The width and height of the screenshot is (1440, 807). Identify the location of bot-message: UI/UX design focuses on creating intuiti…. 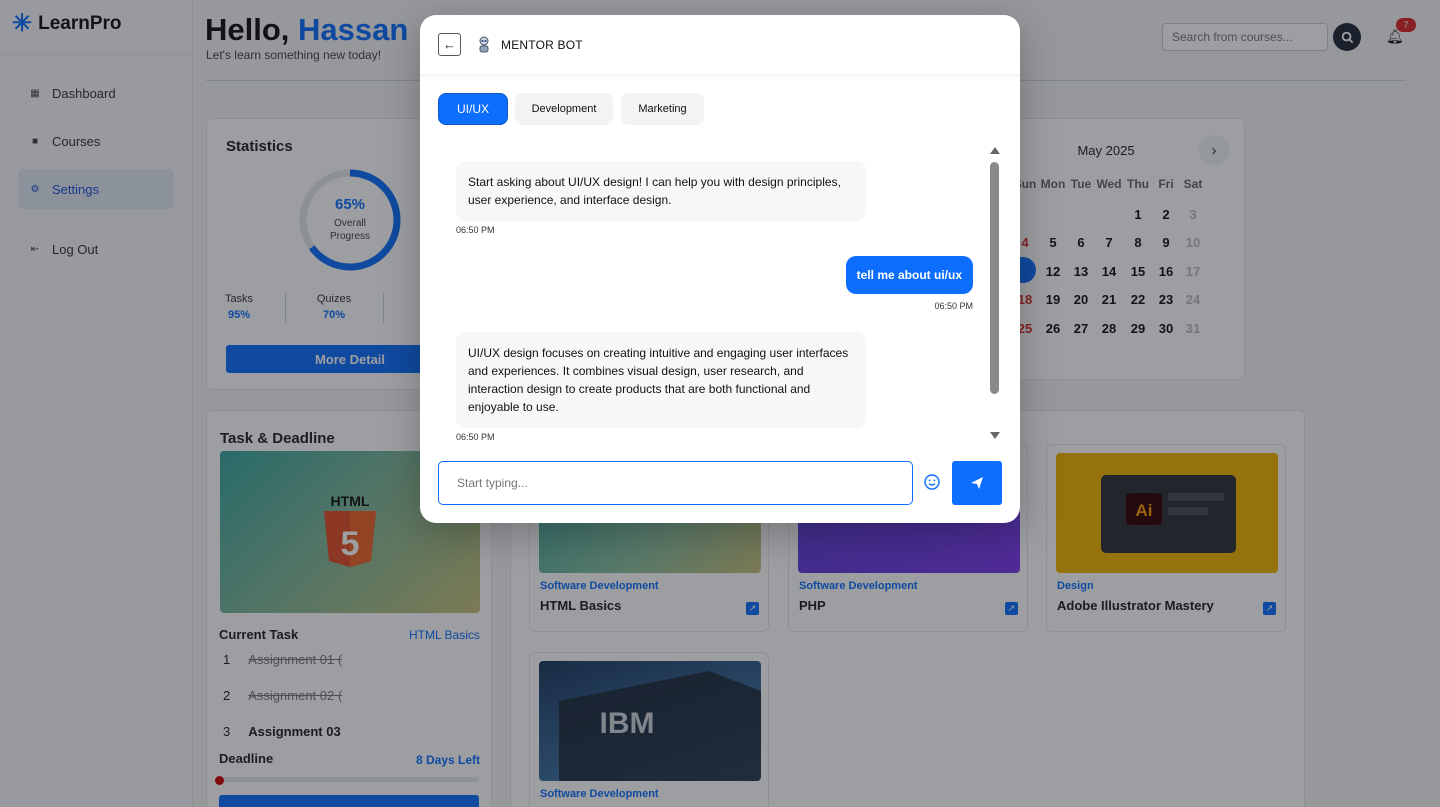
(661, 380).